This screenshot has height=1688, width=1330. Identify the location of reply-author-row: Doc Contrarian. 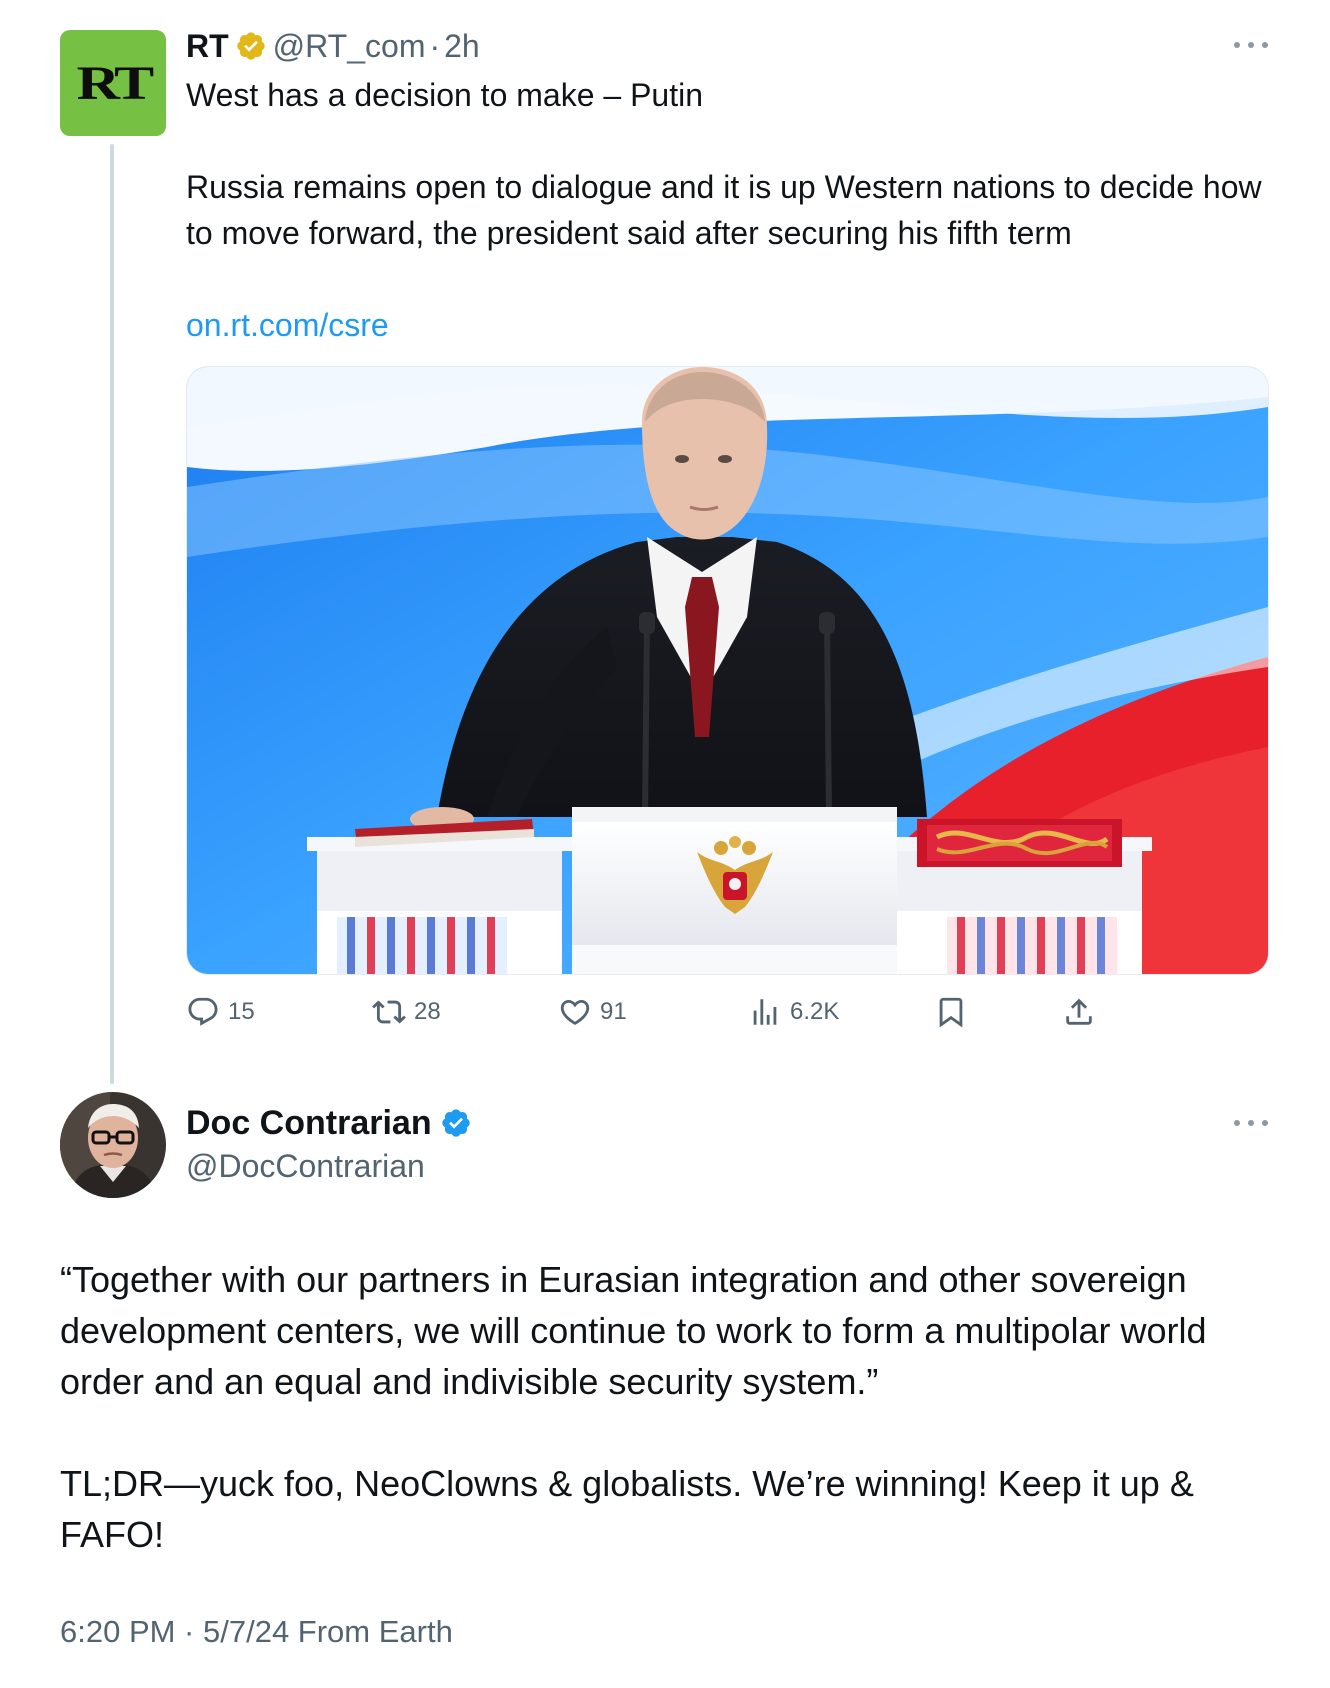
(329, 1123).